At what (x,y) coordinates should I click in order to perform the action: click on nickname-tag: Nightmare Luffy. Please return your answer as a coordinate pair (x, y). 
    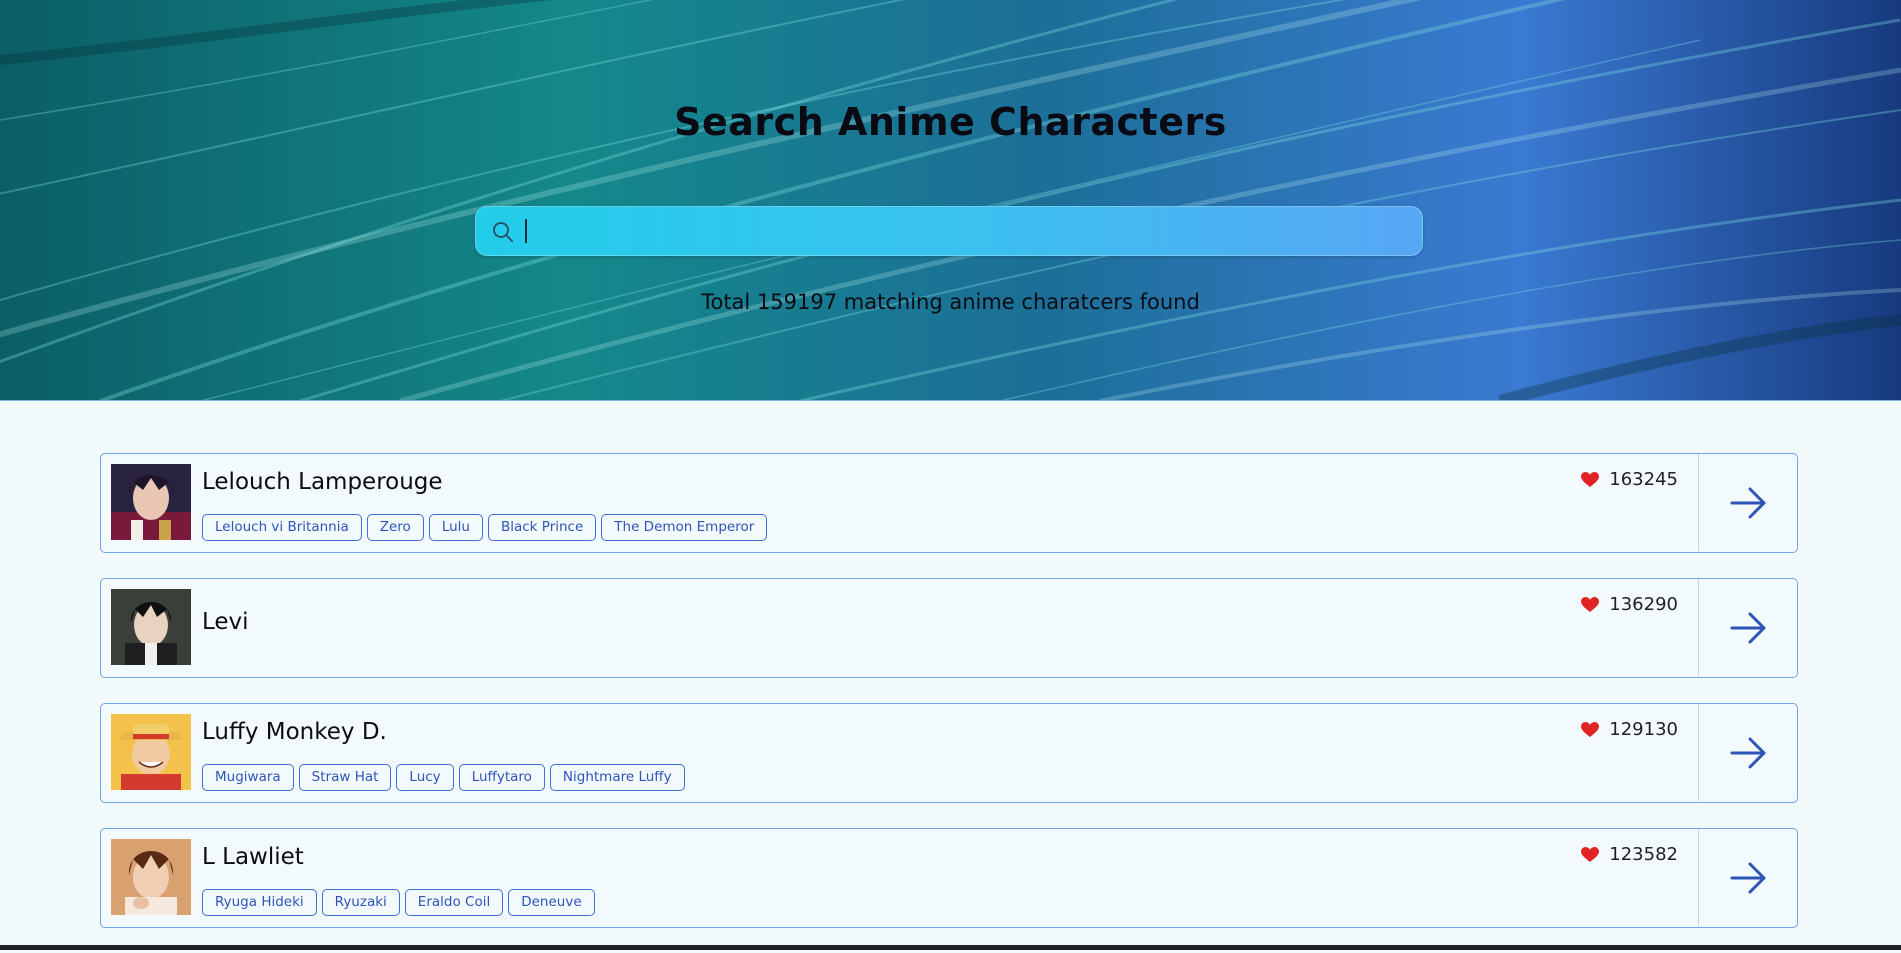
    Looking at the image, I should click on (617, 777).